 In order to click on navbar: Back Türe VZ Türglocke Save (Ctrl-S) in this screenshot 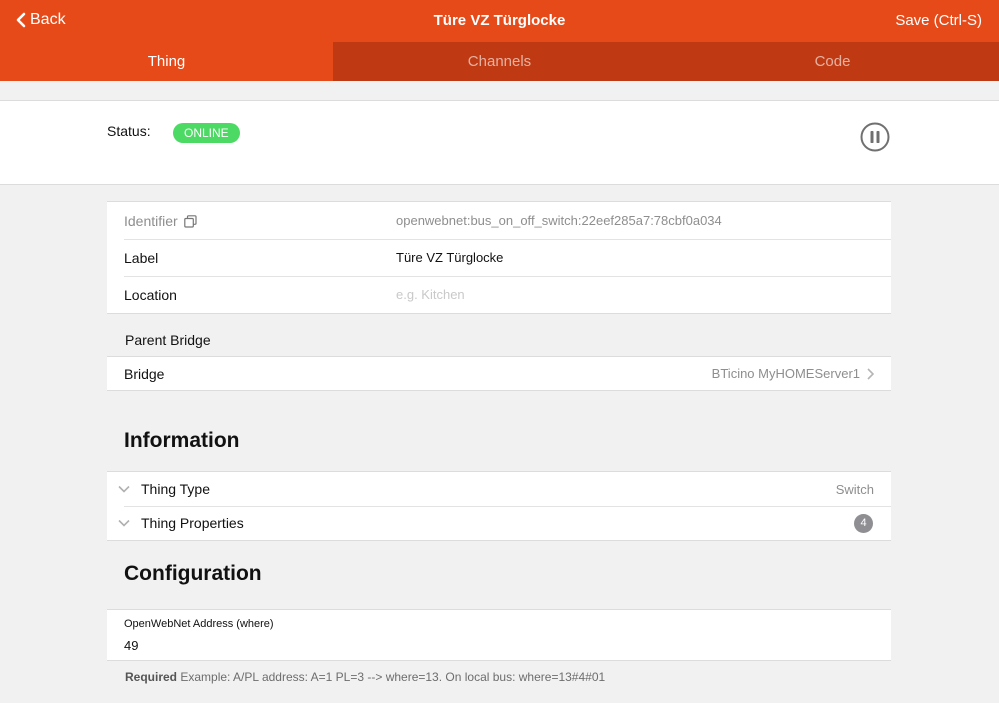, I will do `click(499, 21)`.